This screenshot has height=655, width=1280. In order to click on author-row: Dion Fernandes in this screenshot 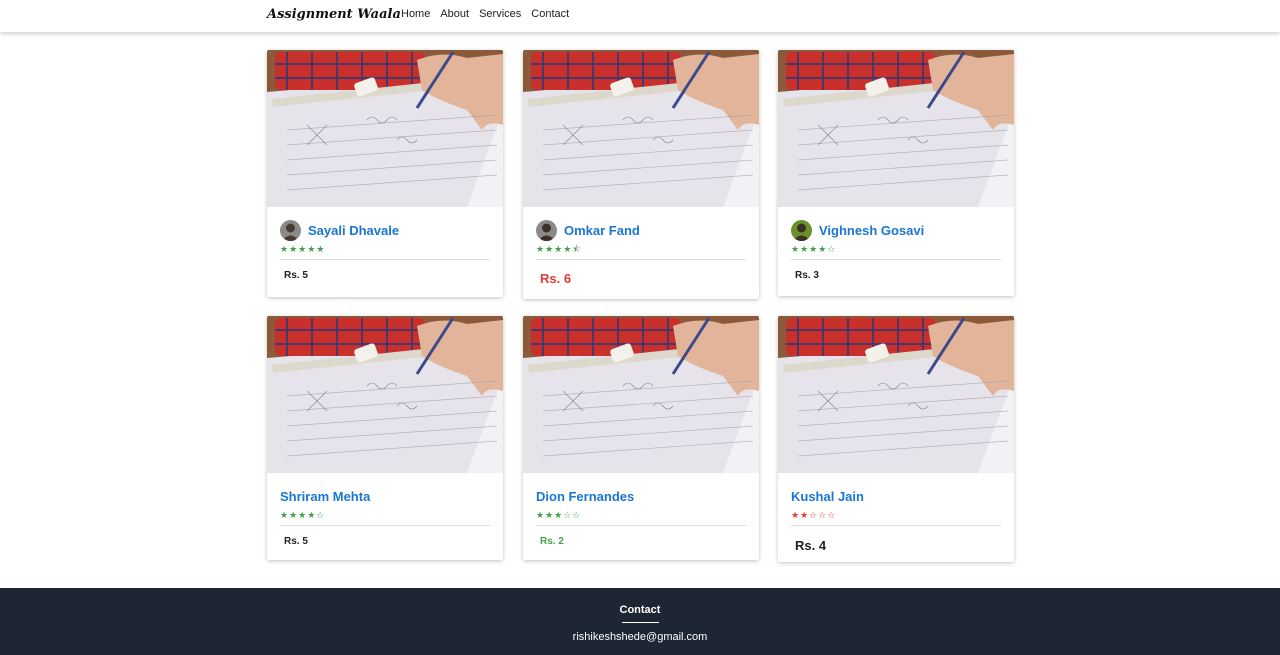, I will do `click(641, 496)`.